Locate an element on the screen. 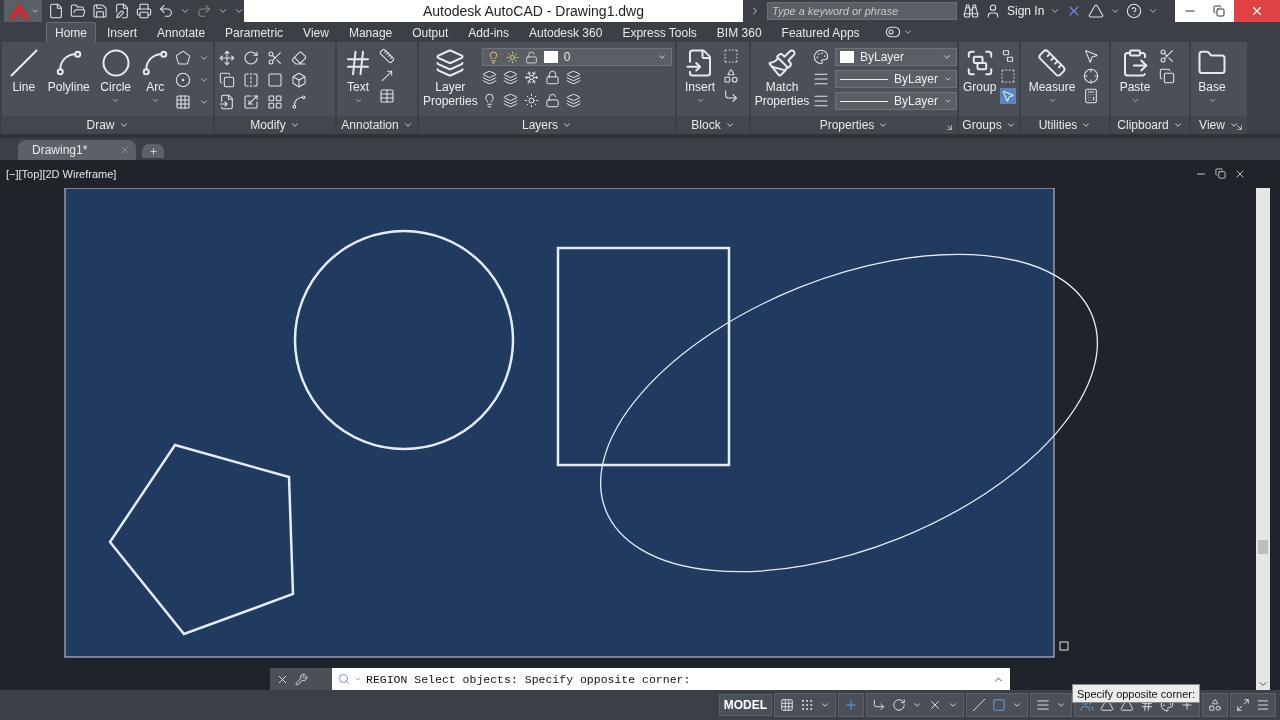 The height and width of the screenshot is (720, 1280). ribbon-tab: Parametric is located at coordinates (254, 32).